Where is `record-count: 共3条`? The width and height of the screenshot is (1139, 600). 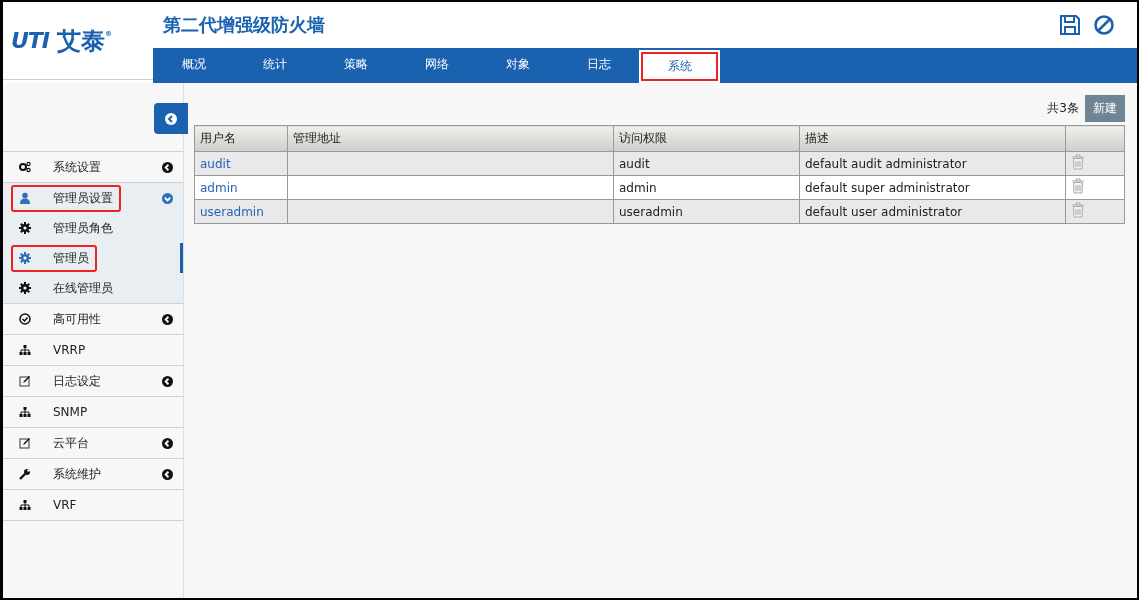
record-count: 共3条 is located at coordinates (1063, 108).